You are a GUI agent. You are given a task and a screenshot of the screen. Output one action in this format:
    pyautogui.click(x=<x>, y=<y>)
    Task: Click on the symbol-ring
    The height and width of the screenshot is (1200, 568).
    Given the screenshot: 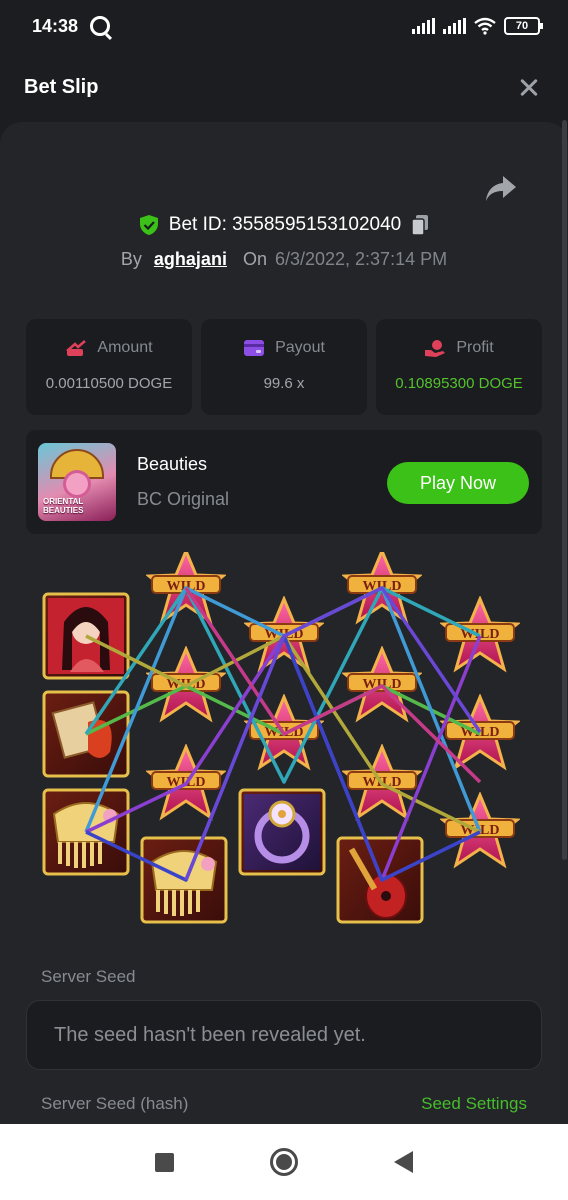 What is the action you would take?
    pyautogui.click(x=282, y=832)
    